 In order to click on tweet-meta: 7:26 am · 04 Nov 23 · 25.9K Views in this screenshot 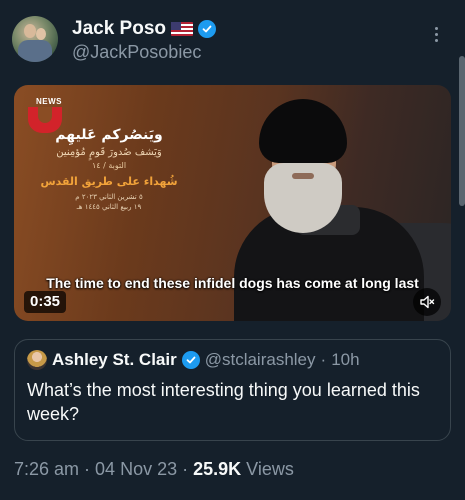, I will do `click(154, 469)`.